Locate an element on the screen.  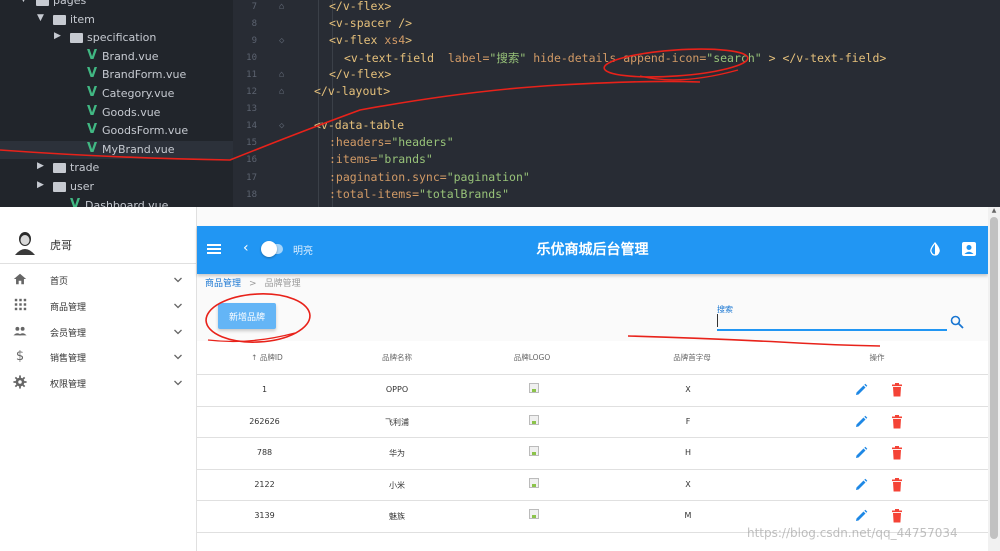
tree-item-label: Category.vue is located at coordinates (138, 93).